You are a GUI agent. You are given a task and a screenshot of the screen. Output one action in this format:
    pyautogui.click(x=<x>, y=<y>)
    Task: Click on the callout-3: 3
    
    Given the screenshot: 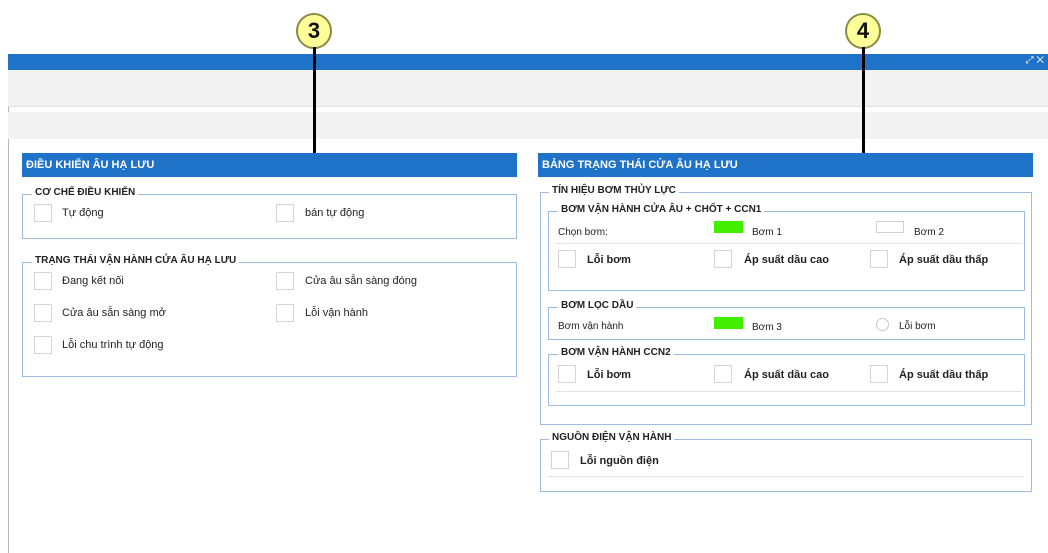 What is the action you would take?
    pyautogui.click(x=314, y=31)
    